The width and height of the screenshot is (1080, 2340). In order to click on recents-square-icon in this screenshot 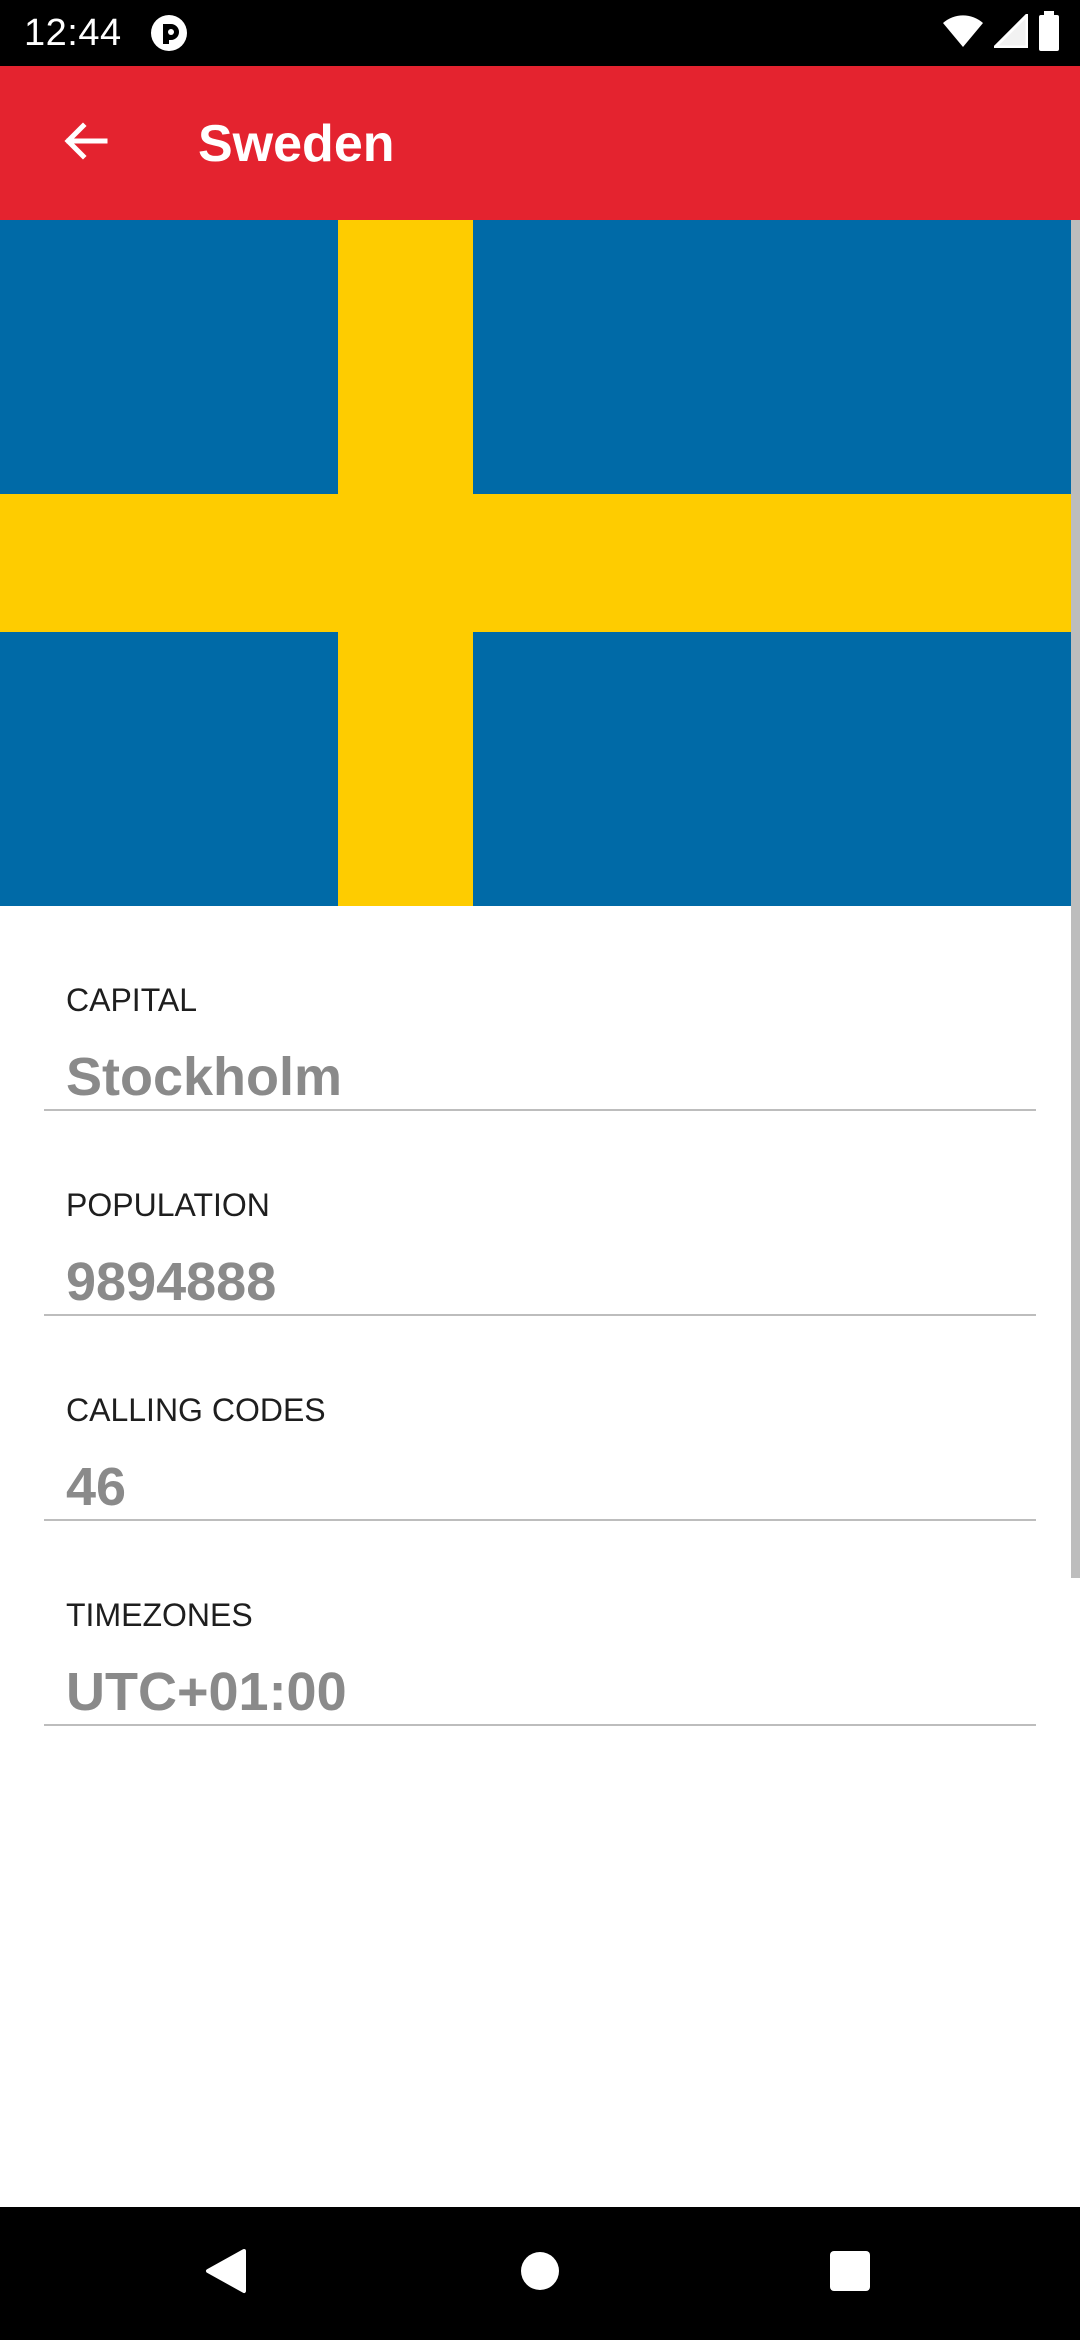, I will do `click(850, 2273)`.